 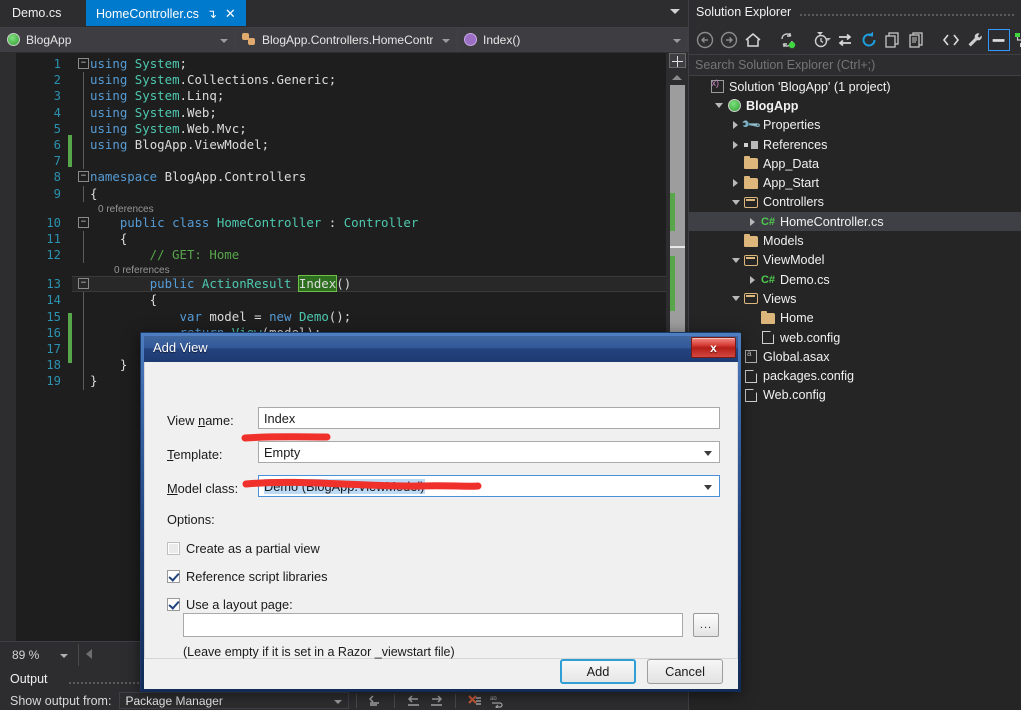 What do you see at coordinates (344, 128) in the screenshot?
I see `code-line: 5 using System.Web.Mvc;` at bounding box center [344, 128].